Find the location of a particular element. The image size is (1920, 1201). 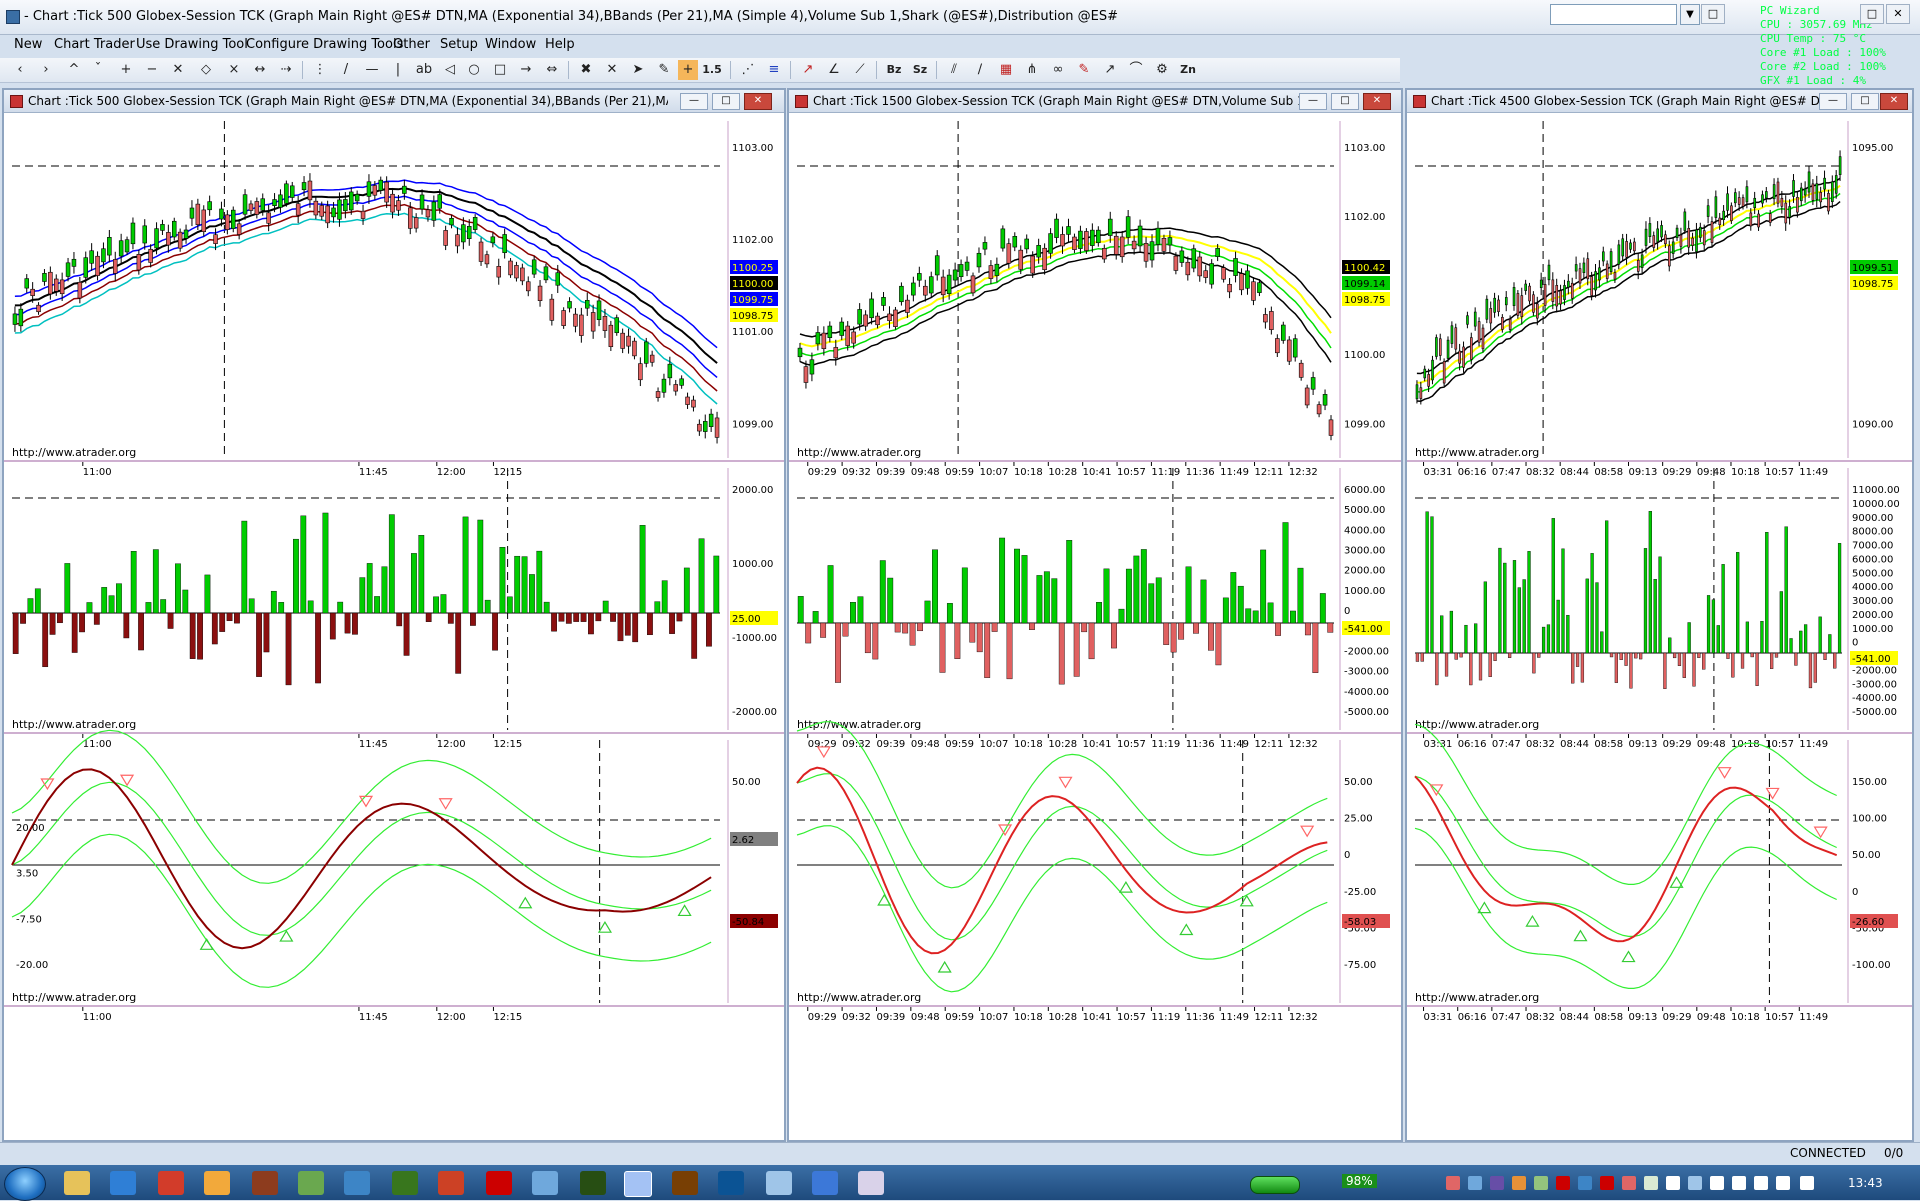

menu-help: Help is located at coordinates (560, 44).